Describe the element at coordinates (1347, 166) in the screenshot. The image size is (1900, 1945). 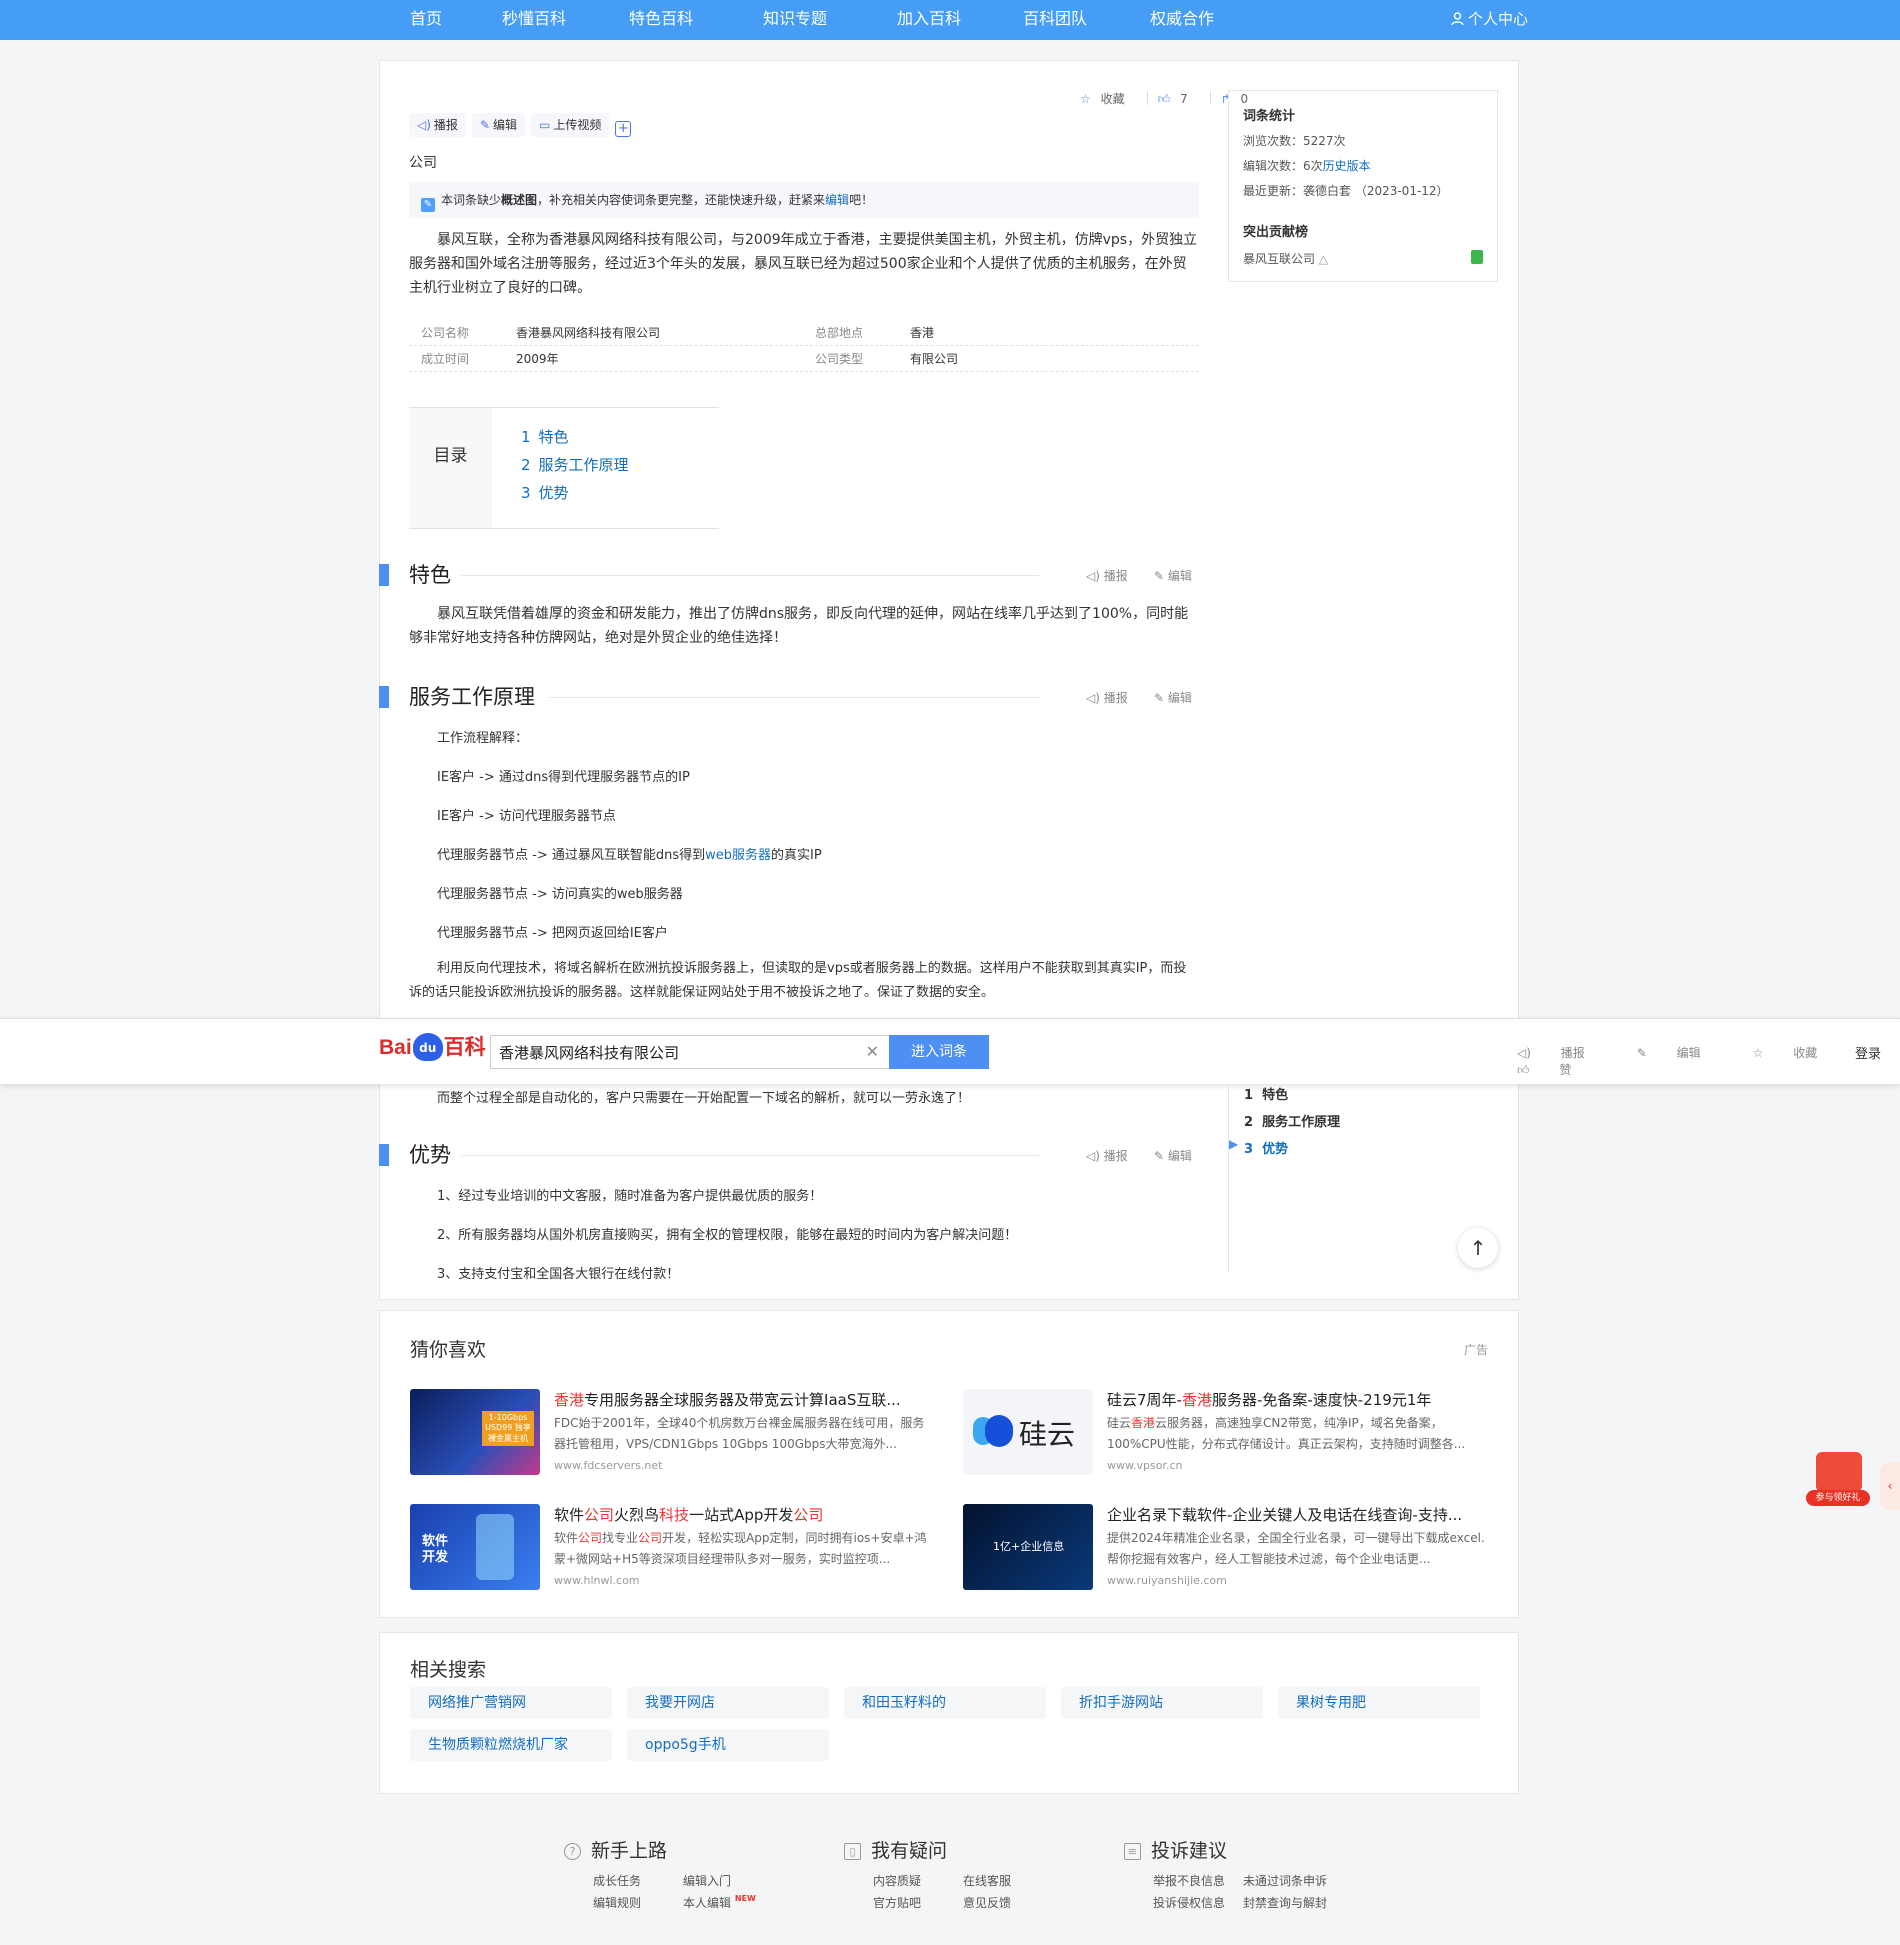
I see `history-link: 历史版本` at that location.